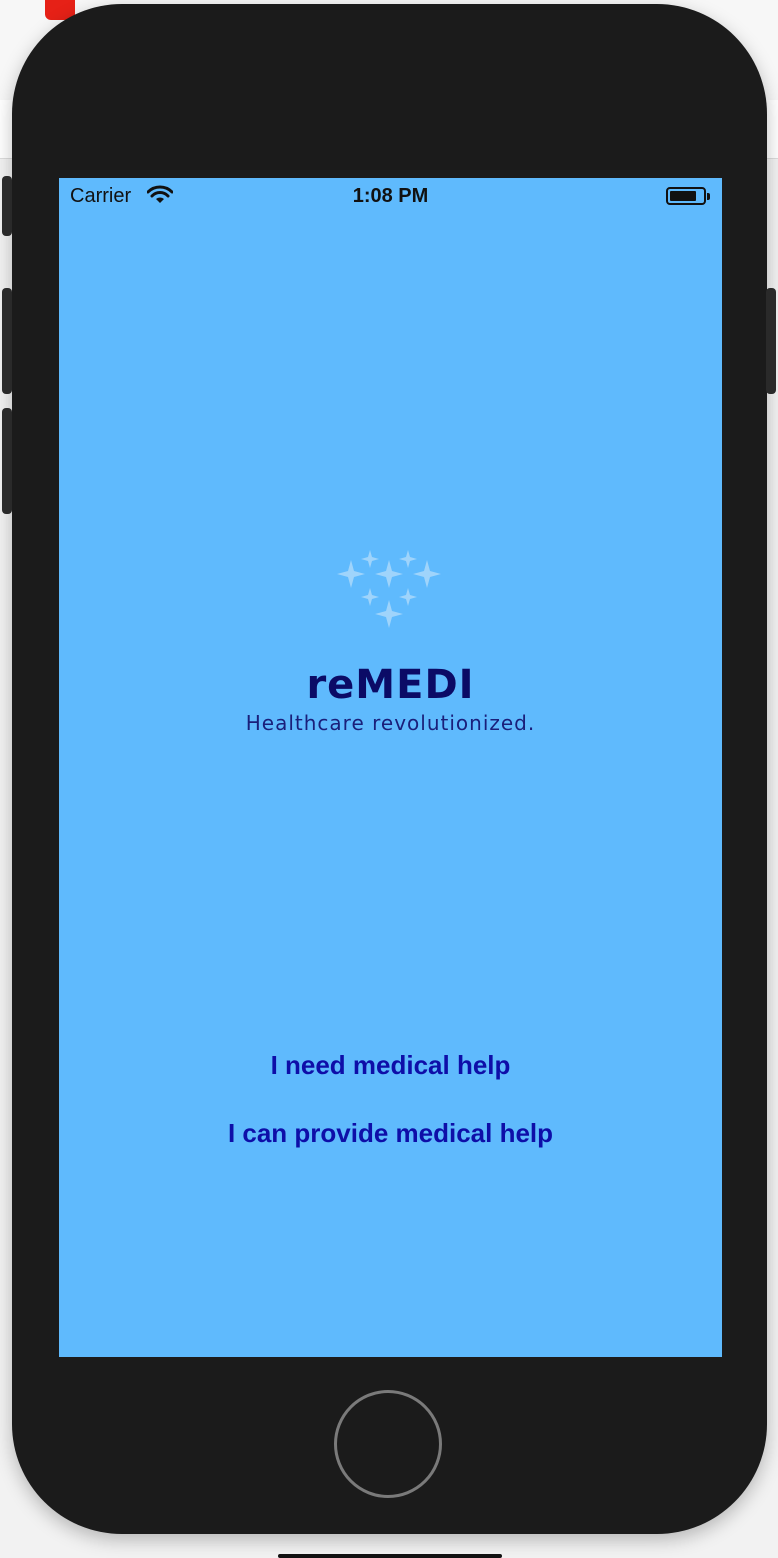 This screenshot has height=1558, width=778. I want to click on status-bar: Carrier 1:08 PM, so click(390, 196).